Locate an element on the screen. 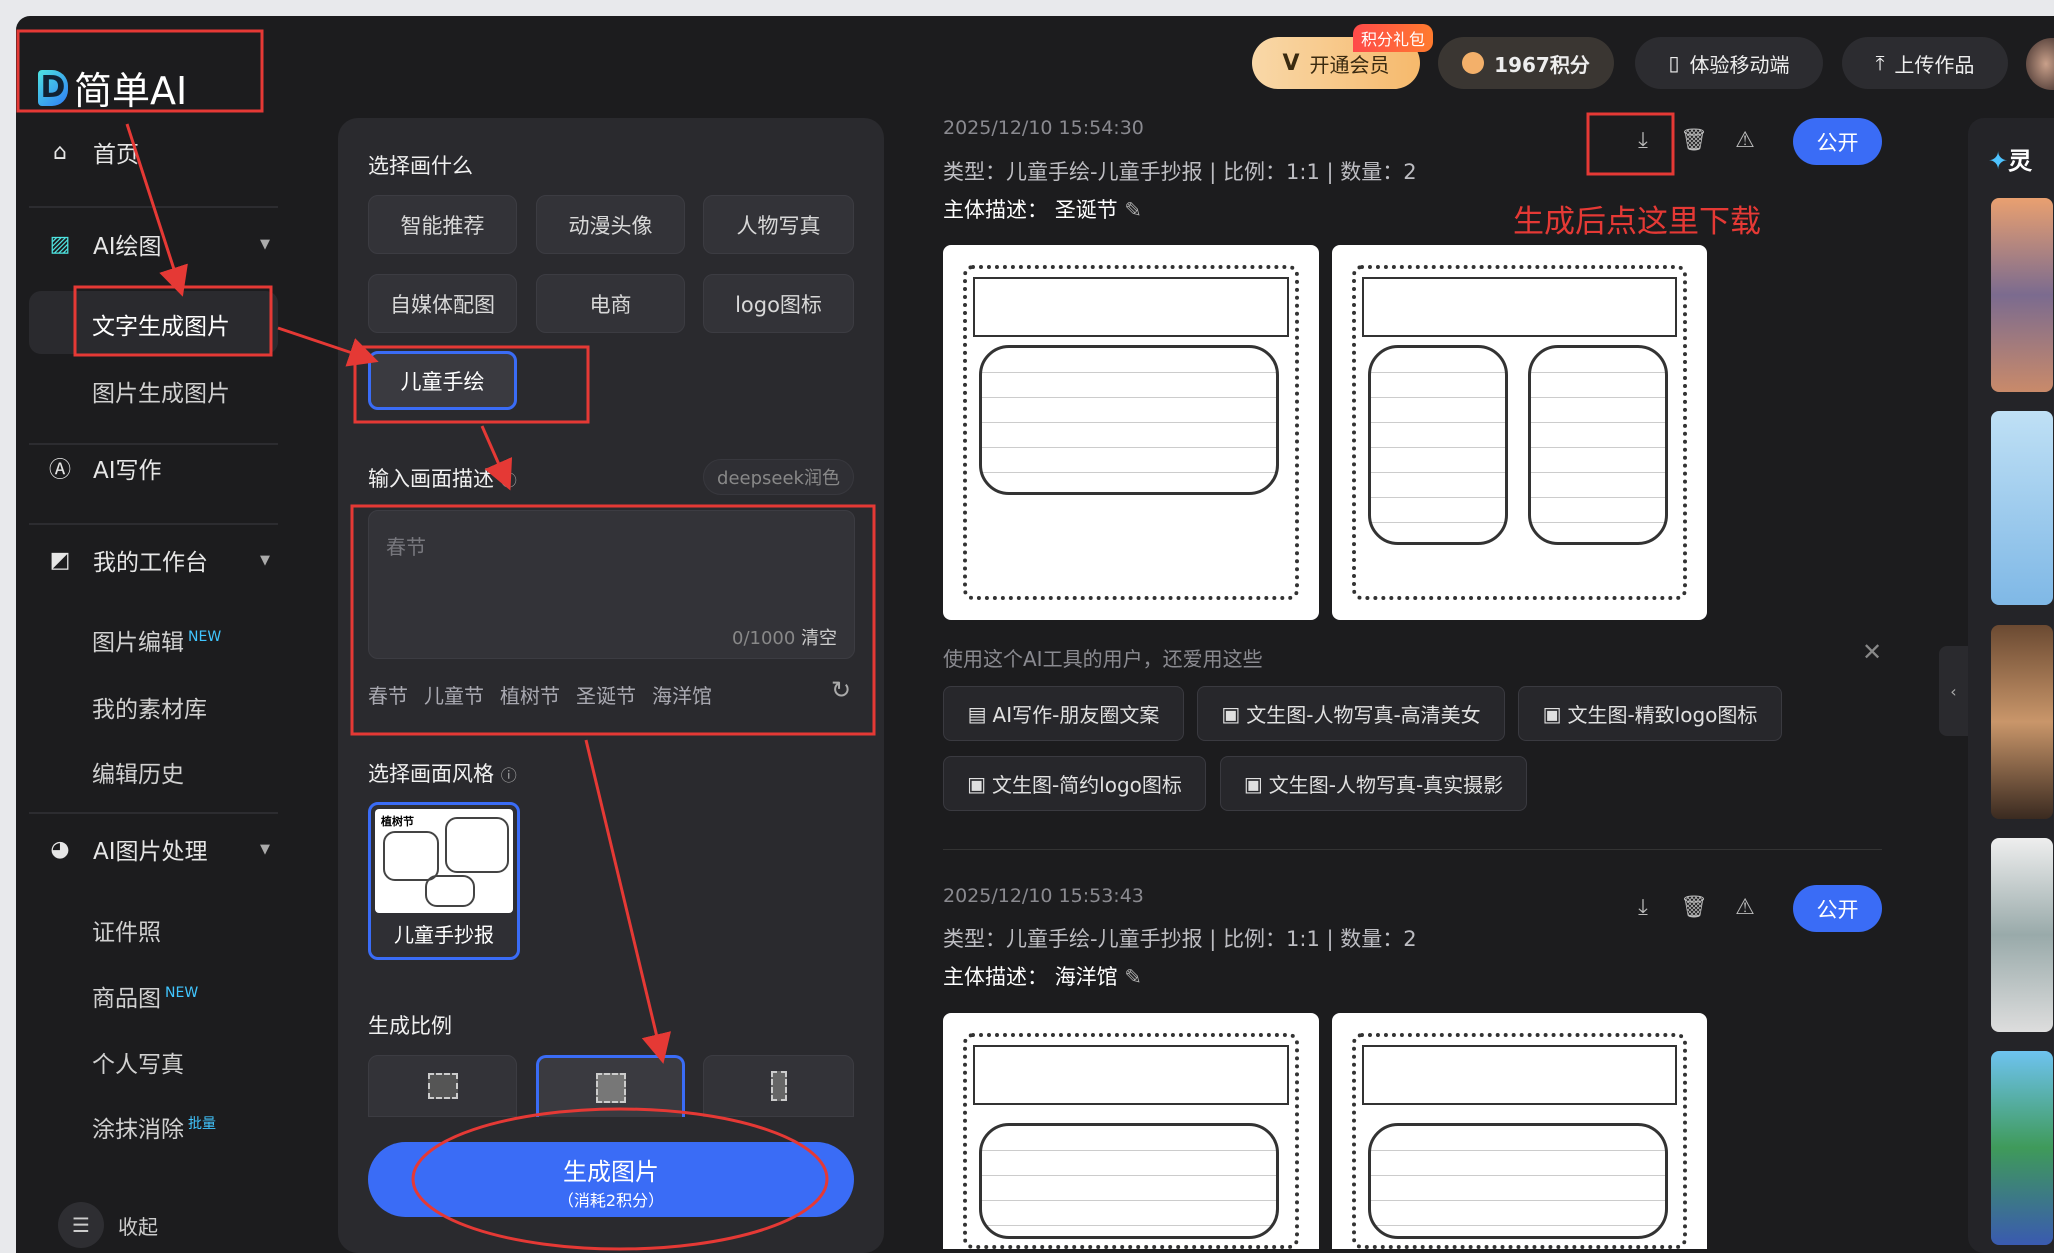 This screenshot has width=2054, height=1253. annotation-ellipse is located at coordinates (620, 1179).